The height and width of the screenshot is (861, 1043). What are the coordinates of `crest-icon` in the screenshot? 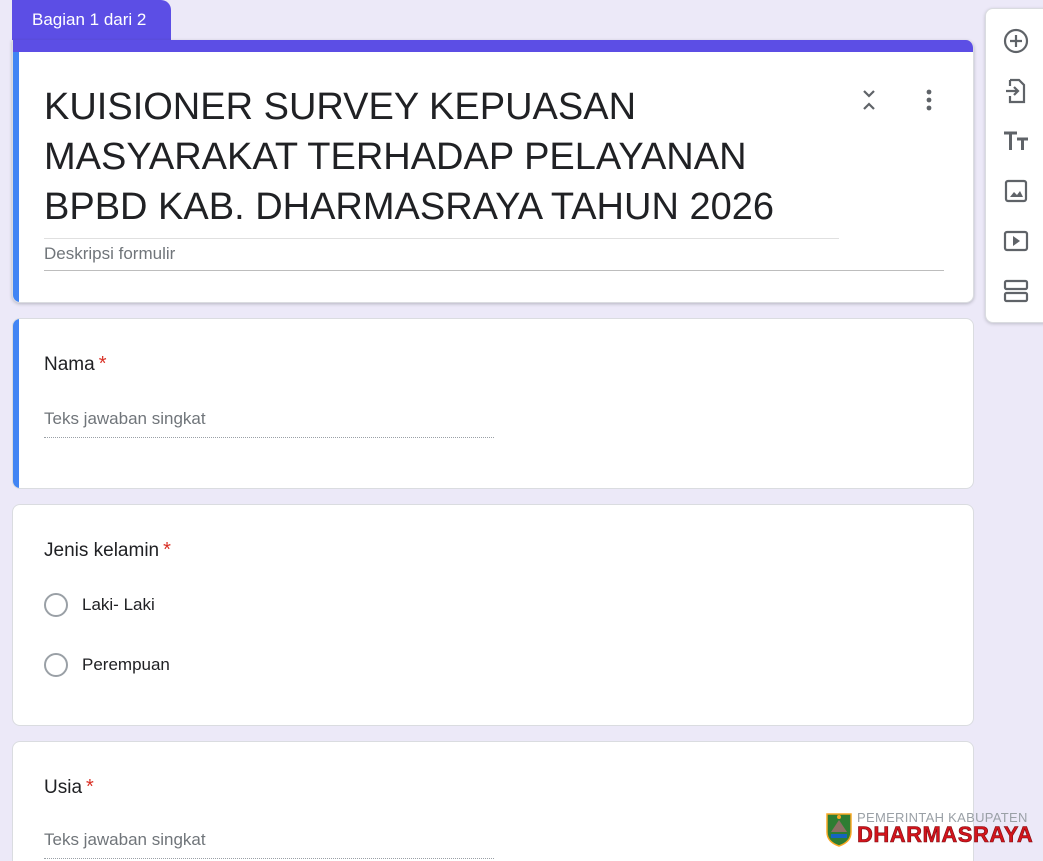 It's located at (839, 830).